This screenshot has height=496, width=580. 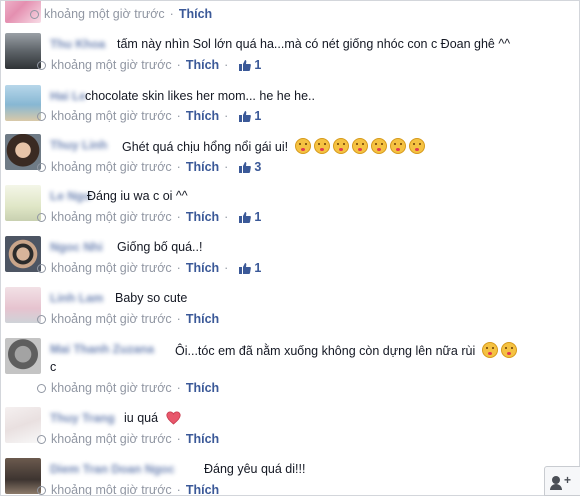 What do you see at coordinates (76, 298) in the screenshot?
I see `commenter-name: Linh Lam` at bounding box center [76, 298].